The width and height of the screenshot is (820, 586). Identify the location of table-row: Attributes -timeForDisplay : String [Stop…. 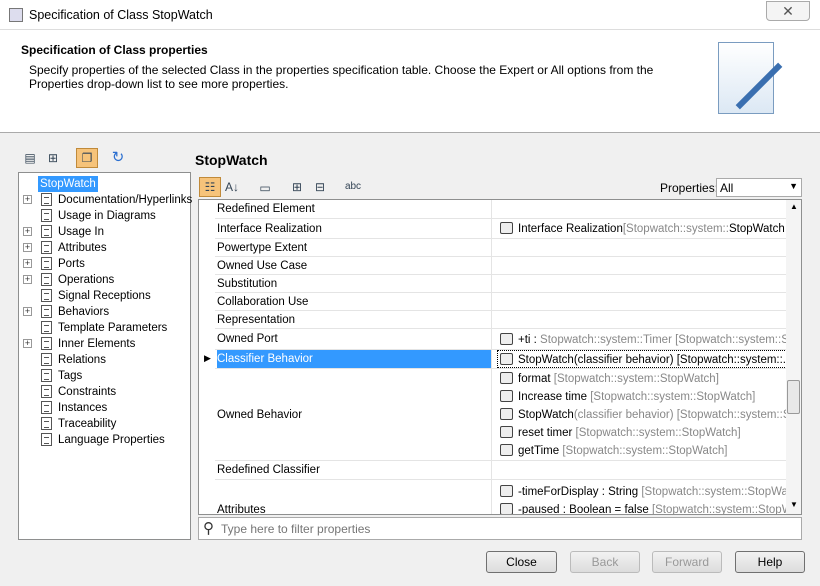
(501, 497).